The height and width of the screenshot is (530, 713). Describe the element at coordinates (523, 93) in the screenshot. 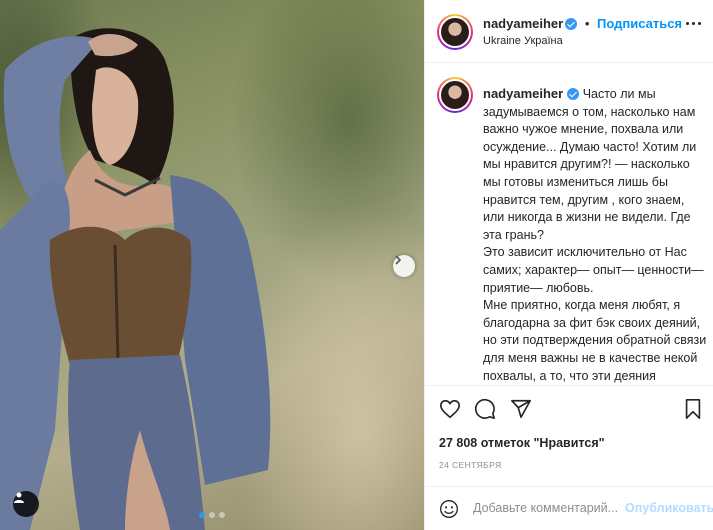

I see `caption-username: nadyameiher` at that location.